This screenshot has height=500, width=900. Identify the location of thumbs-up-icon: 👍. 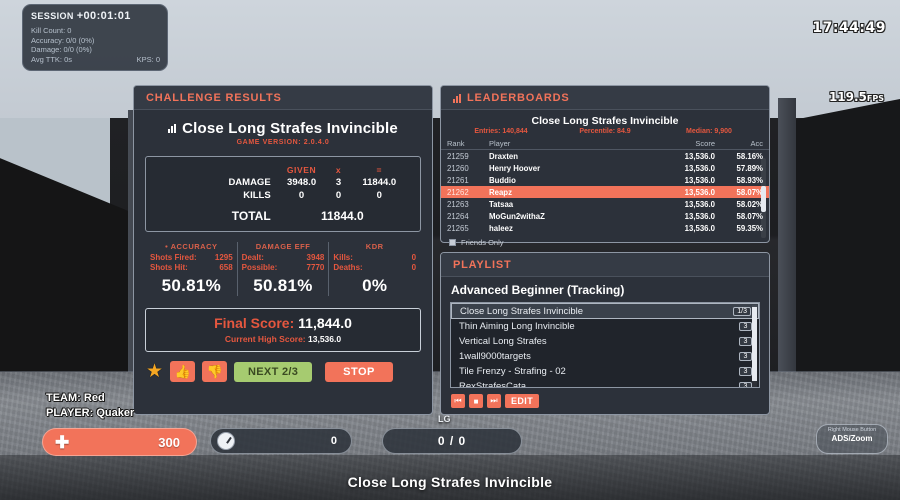
(183, 371).